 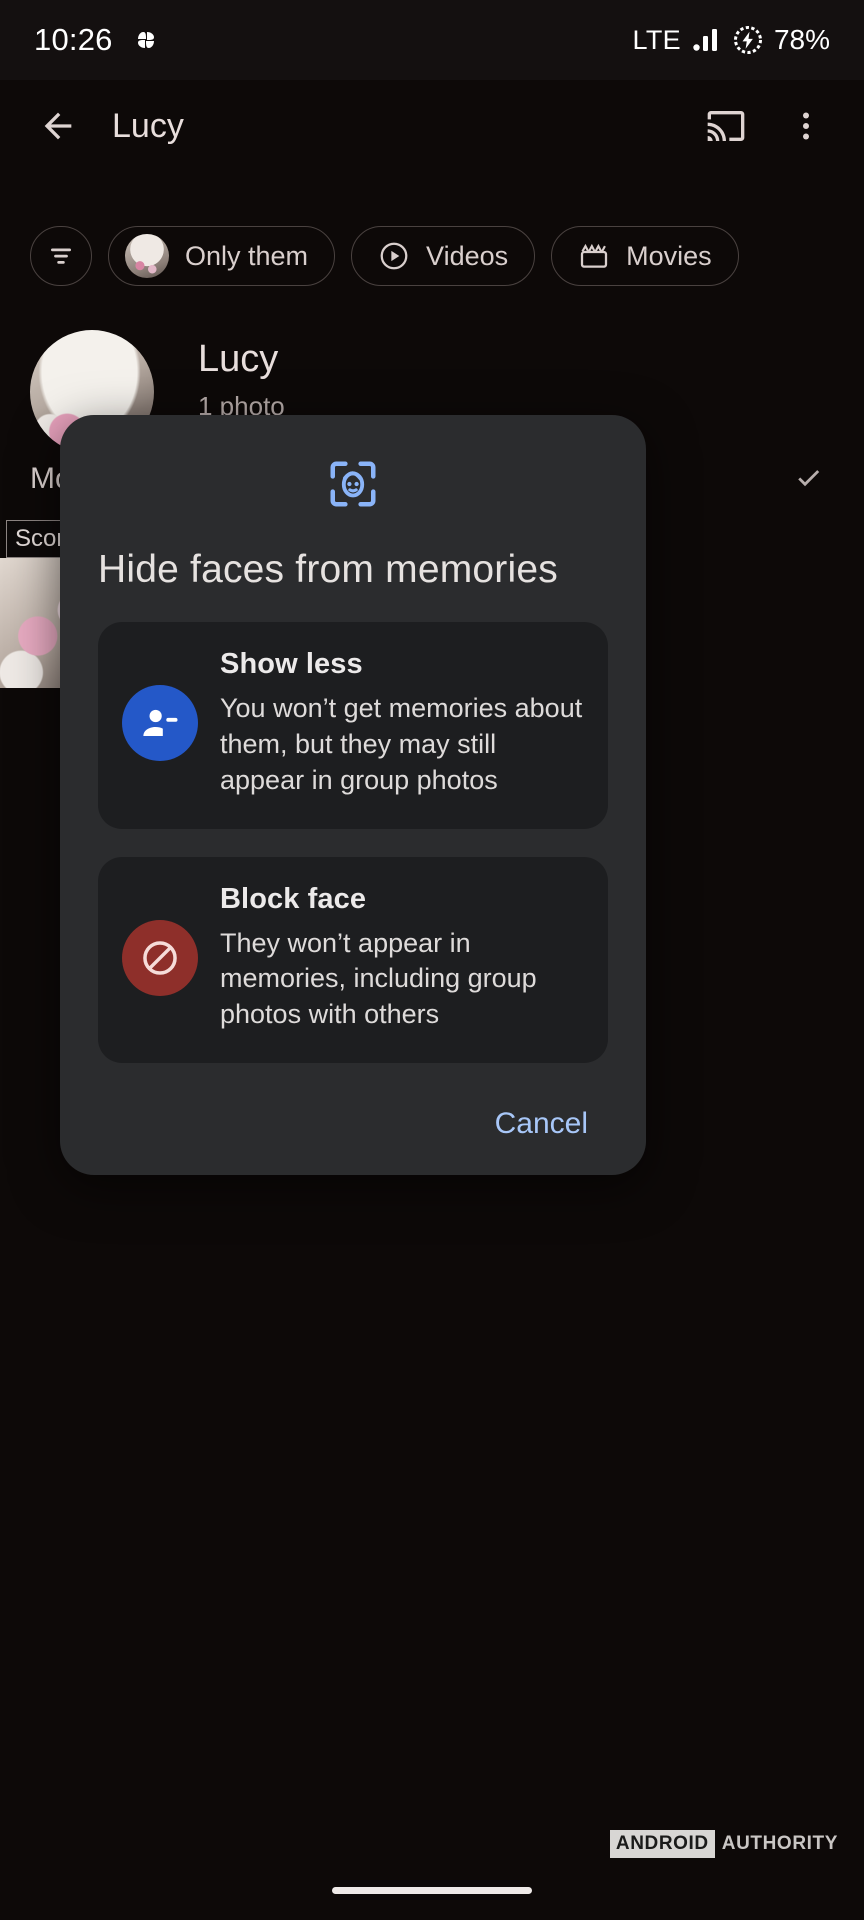 I want to click on chip-videos: Videos, so click(x=443, y=256).